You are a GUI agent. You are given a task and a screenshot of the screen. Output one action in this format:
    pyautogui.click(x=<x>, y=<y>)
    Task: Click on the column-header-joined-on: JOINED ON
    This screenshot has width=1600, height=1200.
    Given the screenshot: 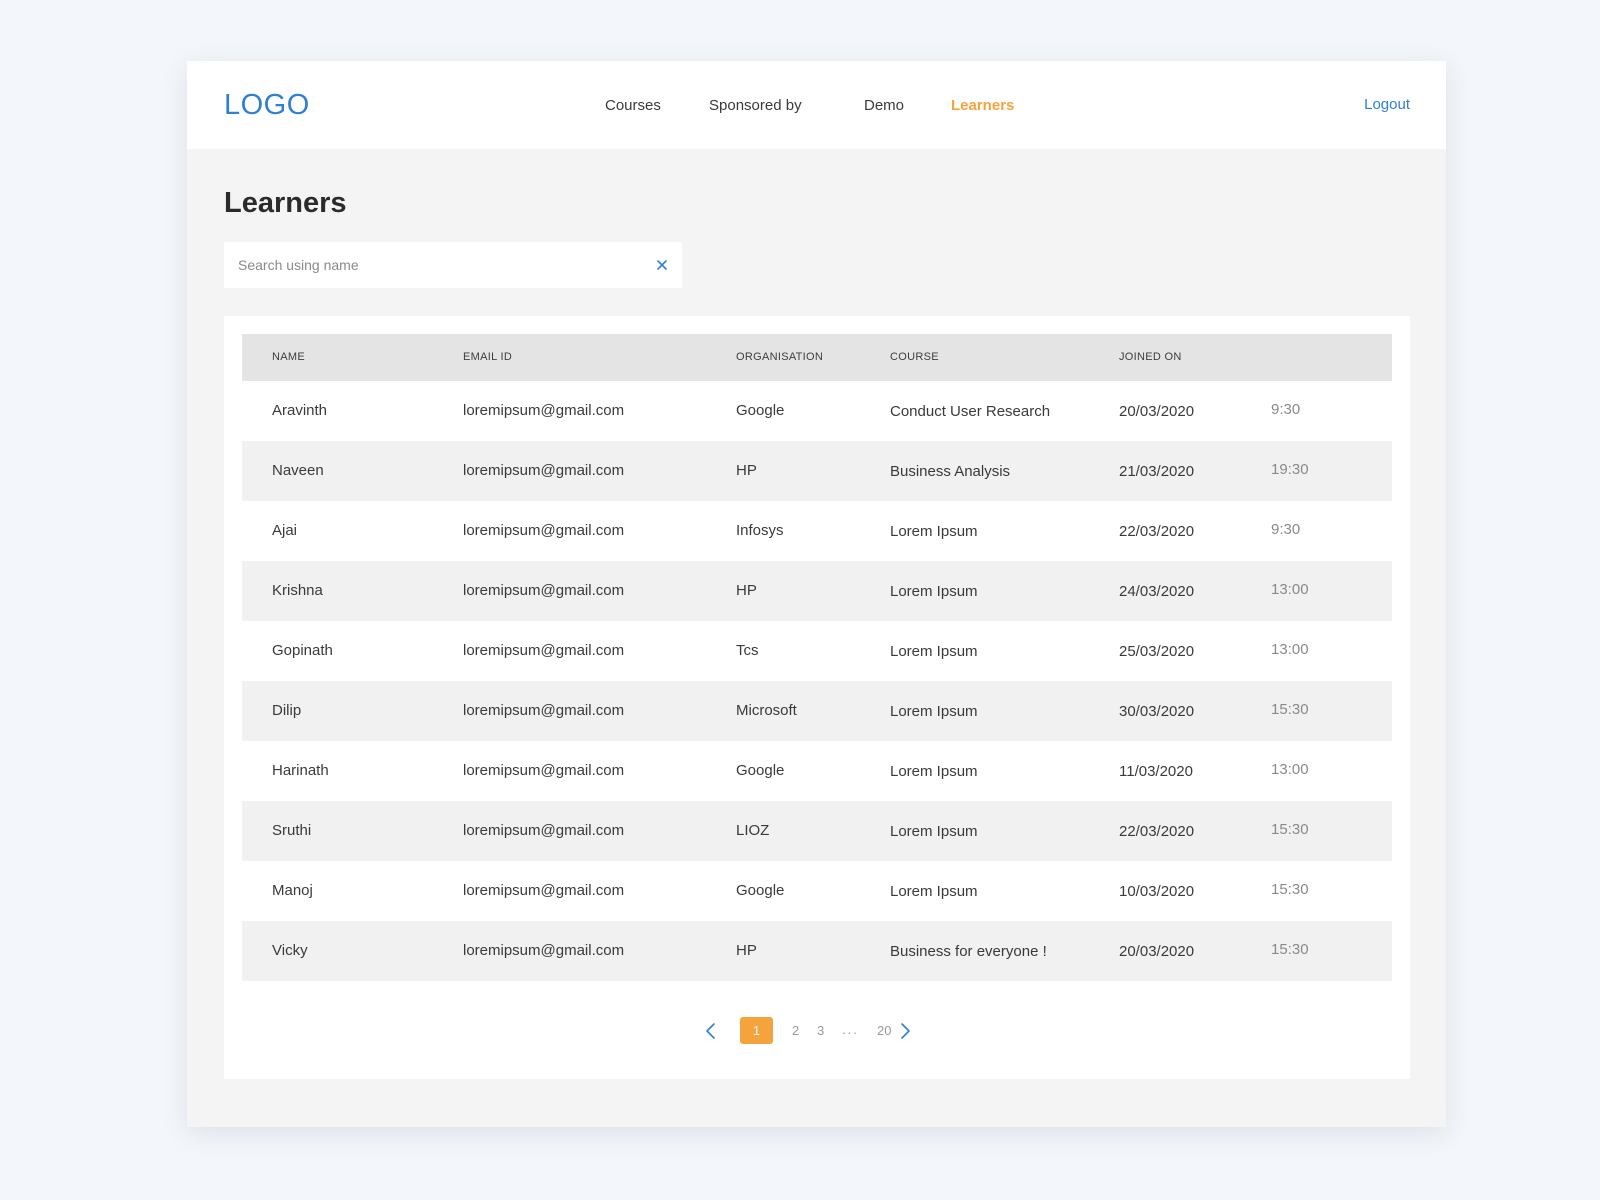 What is the action you would take?
    pyautogui.click(x=1150, y=357)
    